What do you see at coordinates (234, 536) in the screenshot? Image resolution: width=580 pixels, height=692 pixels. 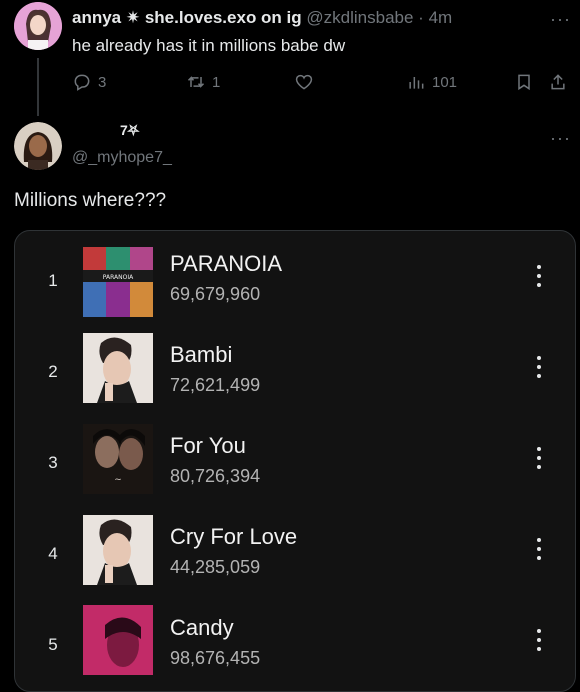 I see `track-title: Cry For Love` at bounding box center [234, 536].